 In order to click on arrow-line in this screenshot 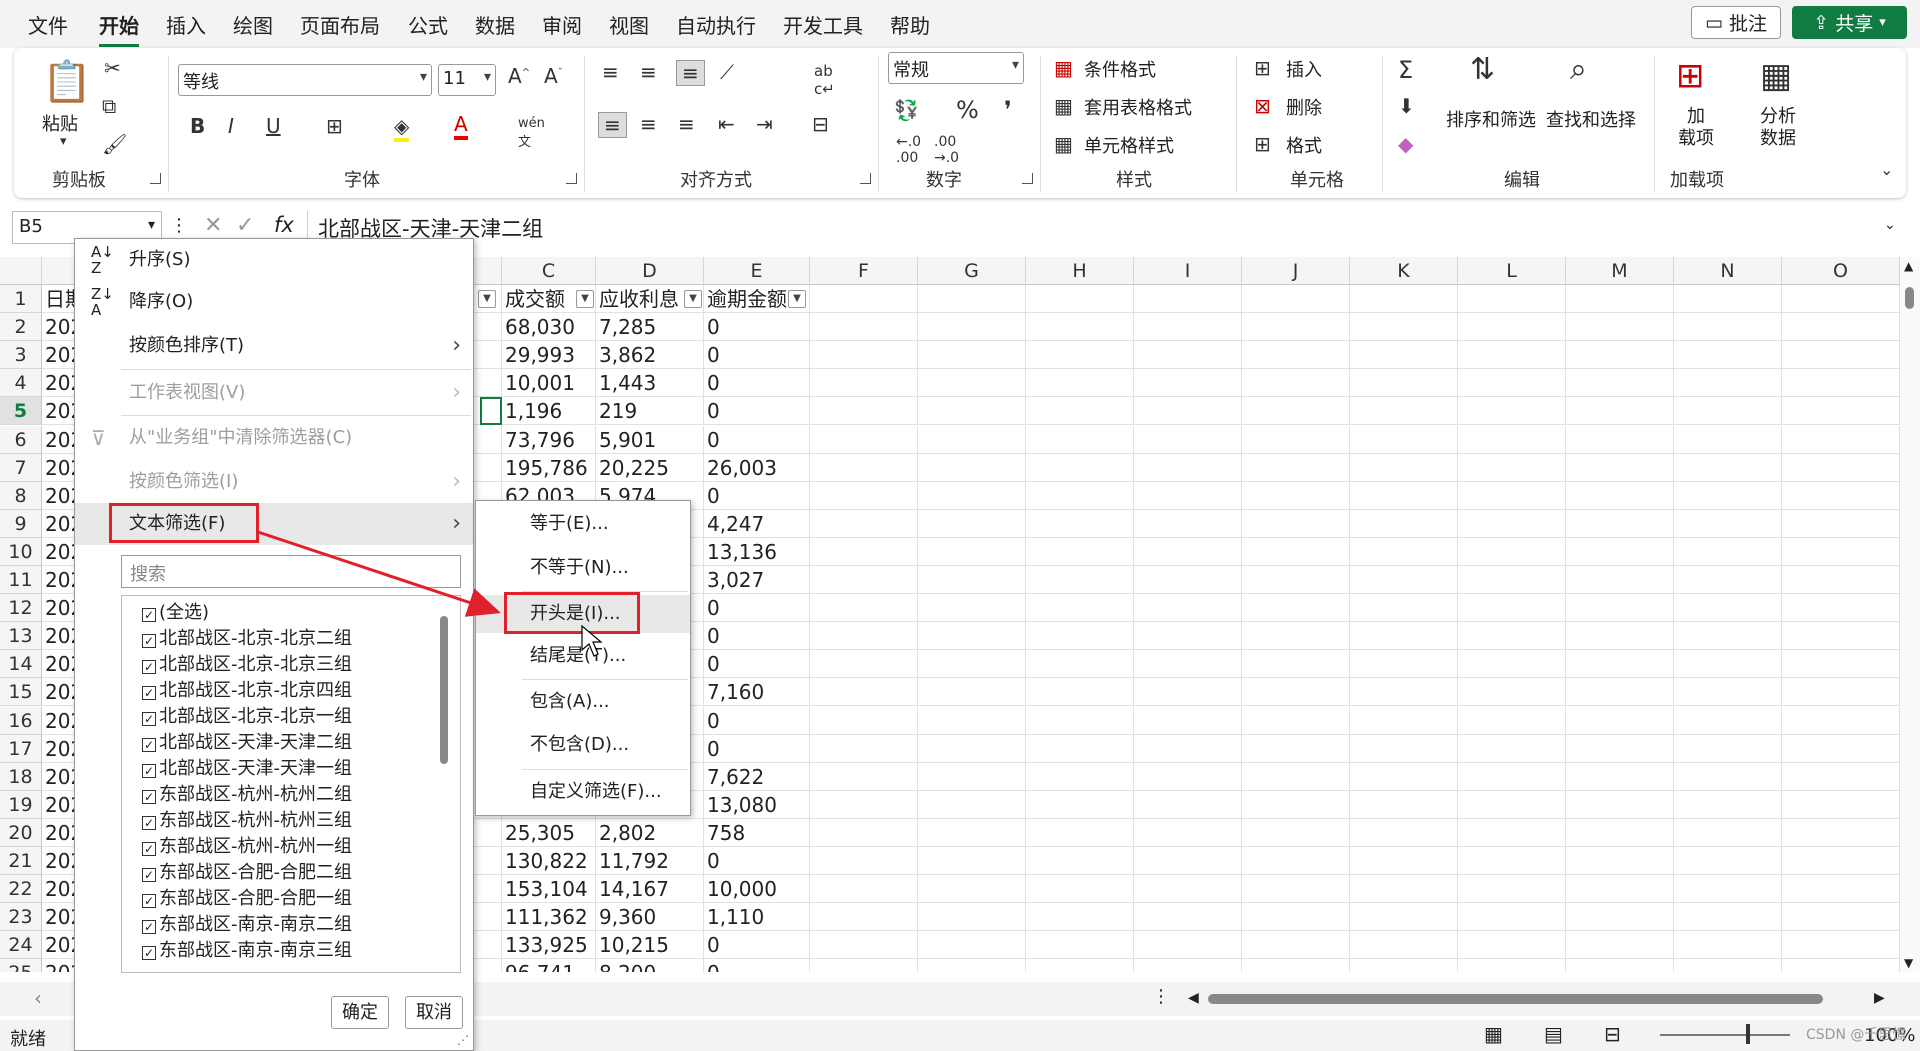, I will do `click(379, 573)`.